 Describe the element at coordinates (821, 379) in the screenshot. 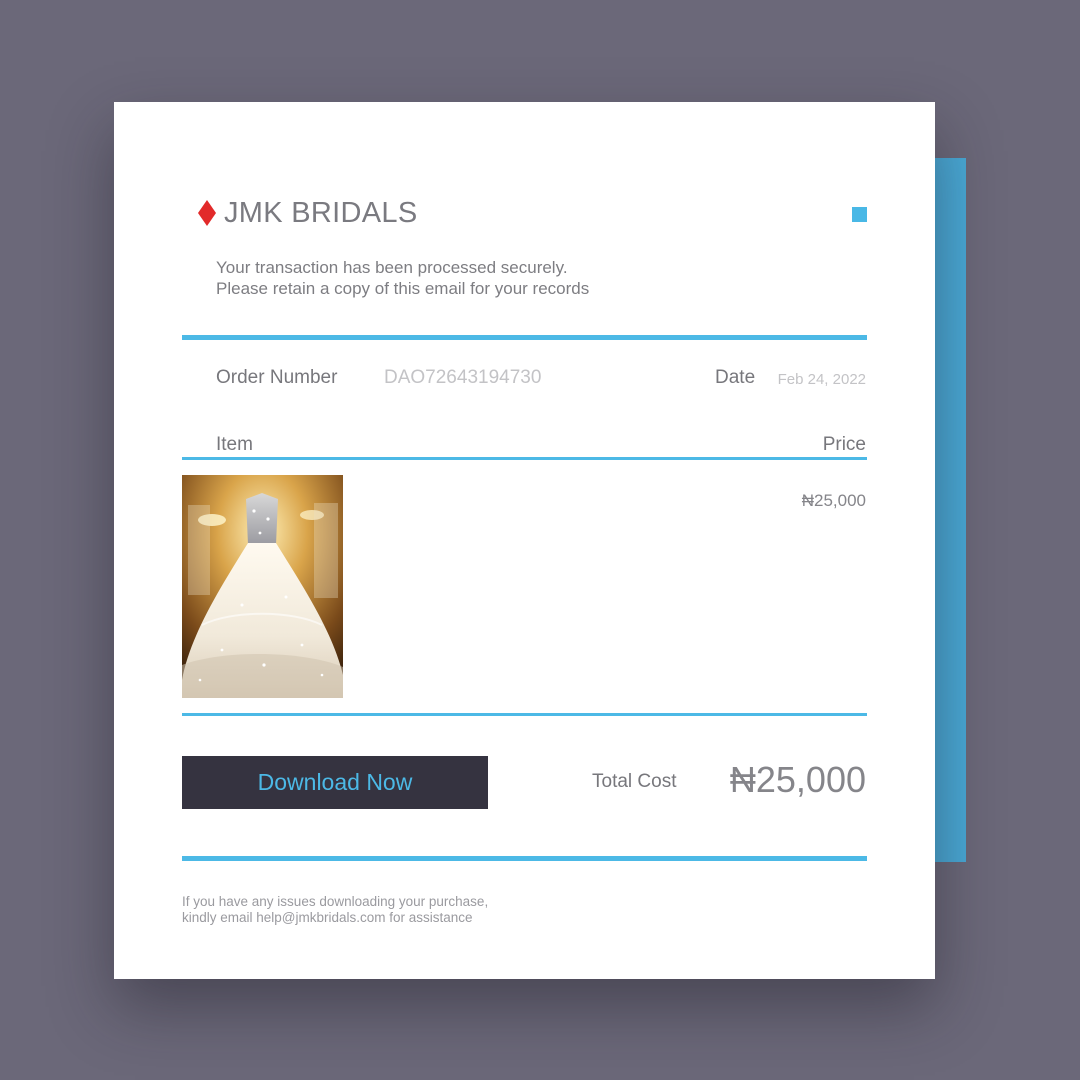

I see `date-value: Feb 24, 2022` at that location.